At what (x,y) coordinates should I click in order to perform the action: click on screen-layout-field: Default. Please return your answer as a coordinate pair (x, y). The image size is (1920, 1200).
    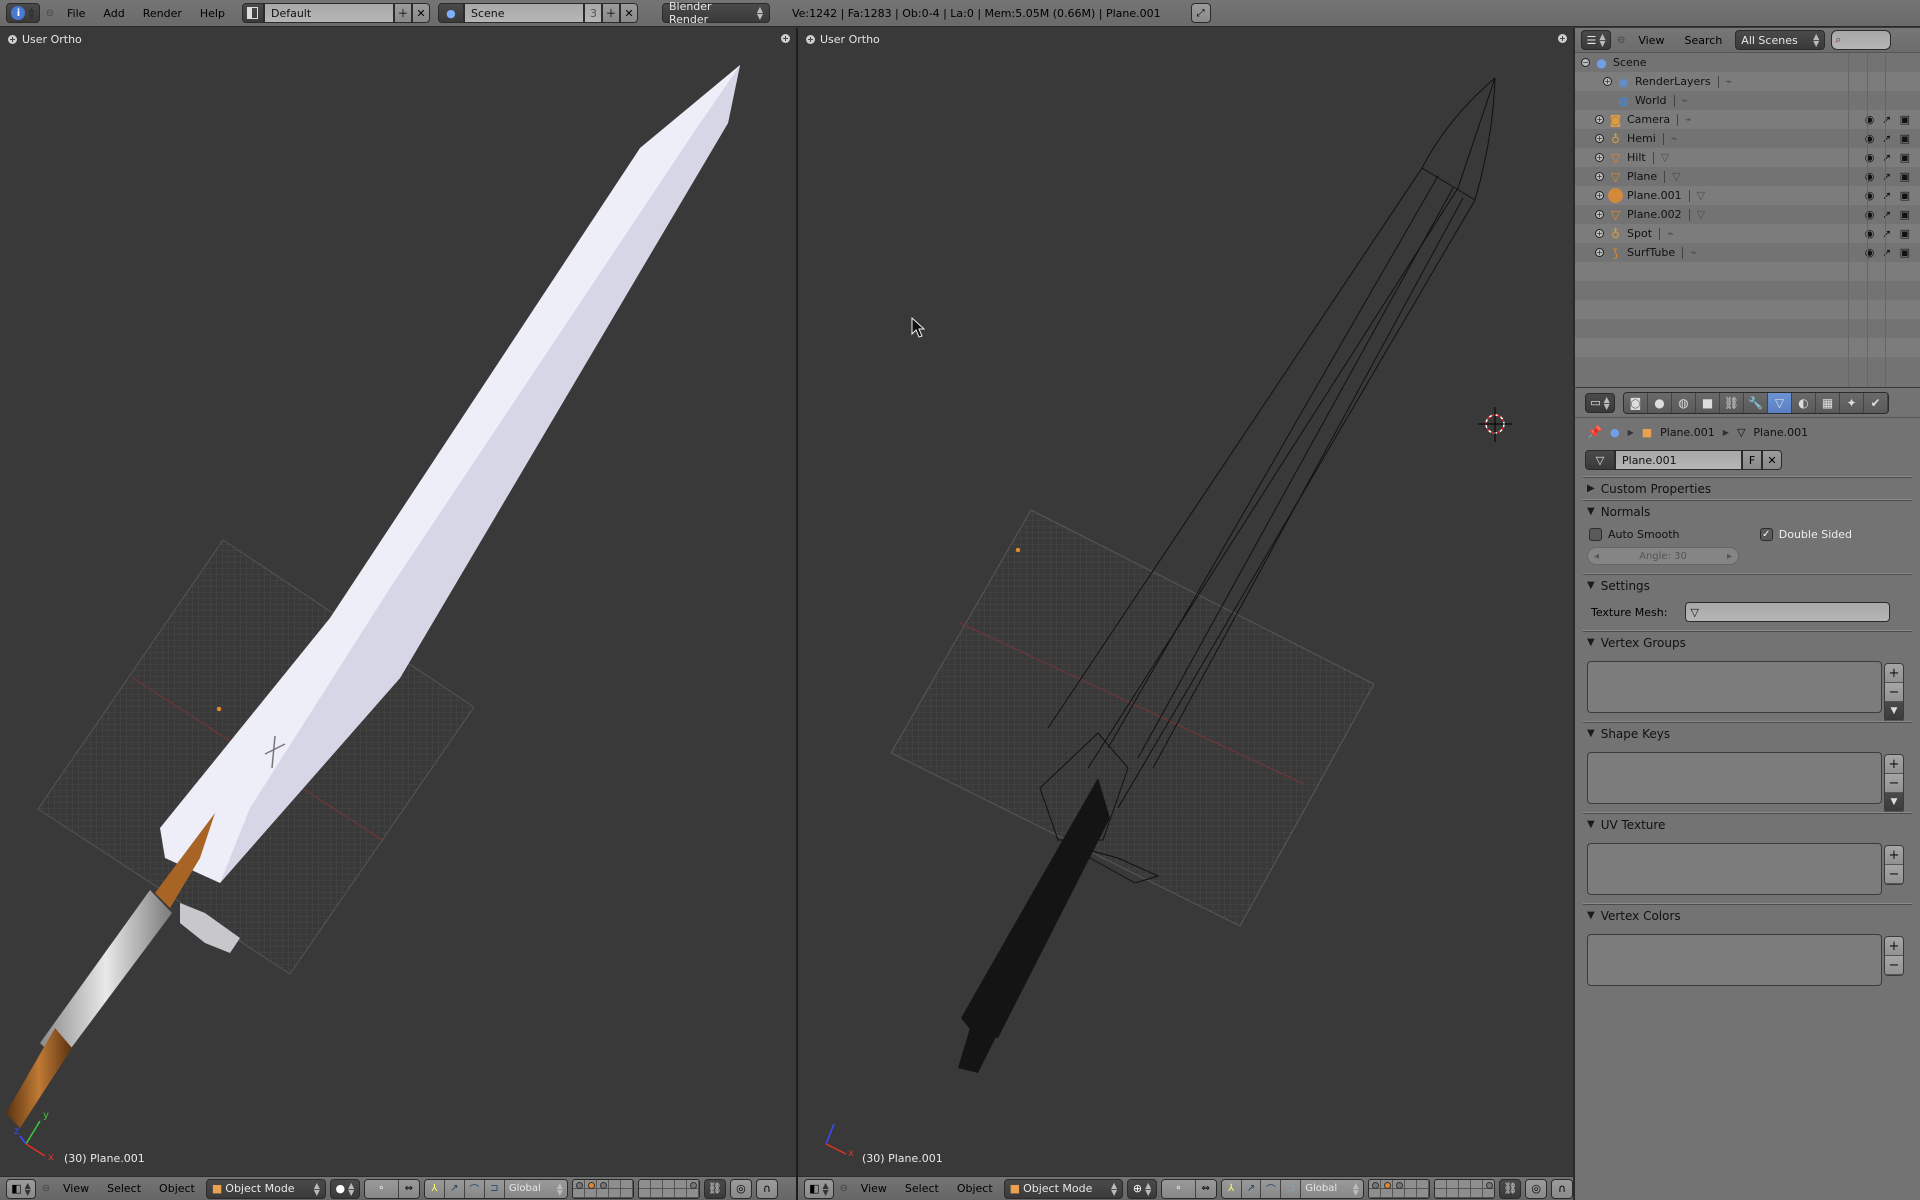
    Looking at the image, I should click on (328, 13).